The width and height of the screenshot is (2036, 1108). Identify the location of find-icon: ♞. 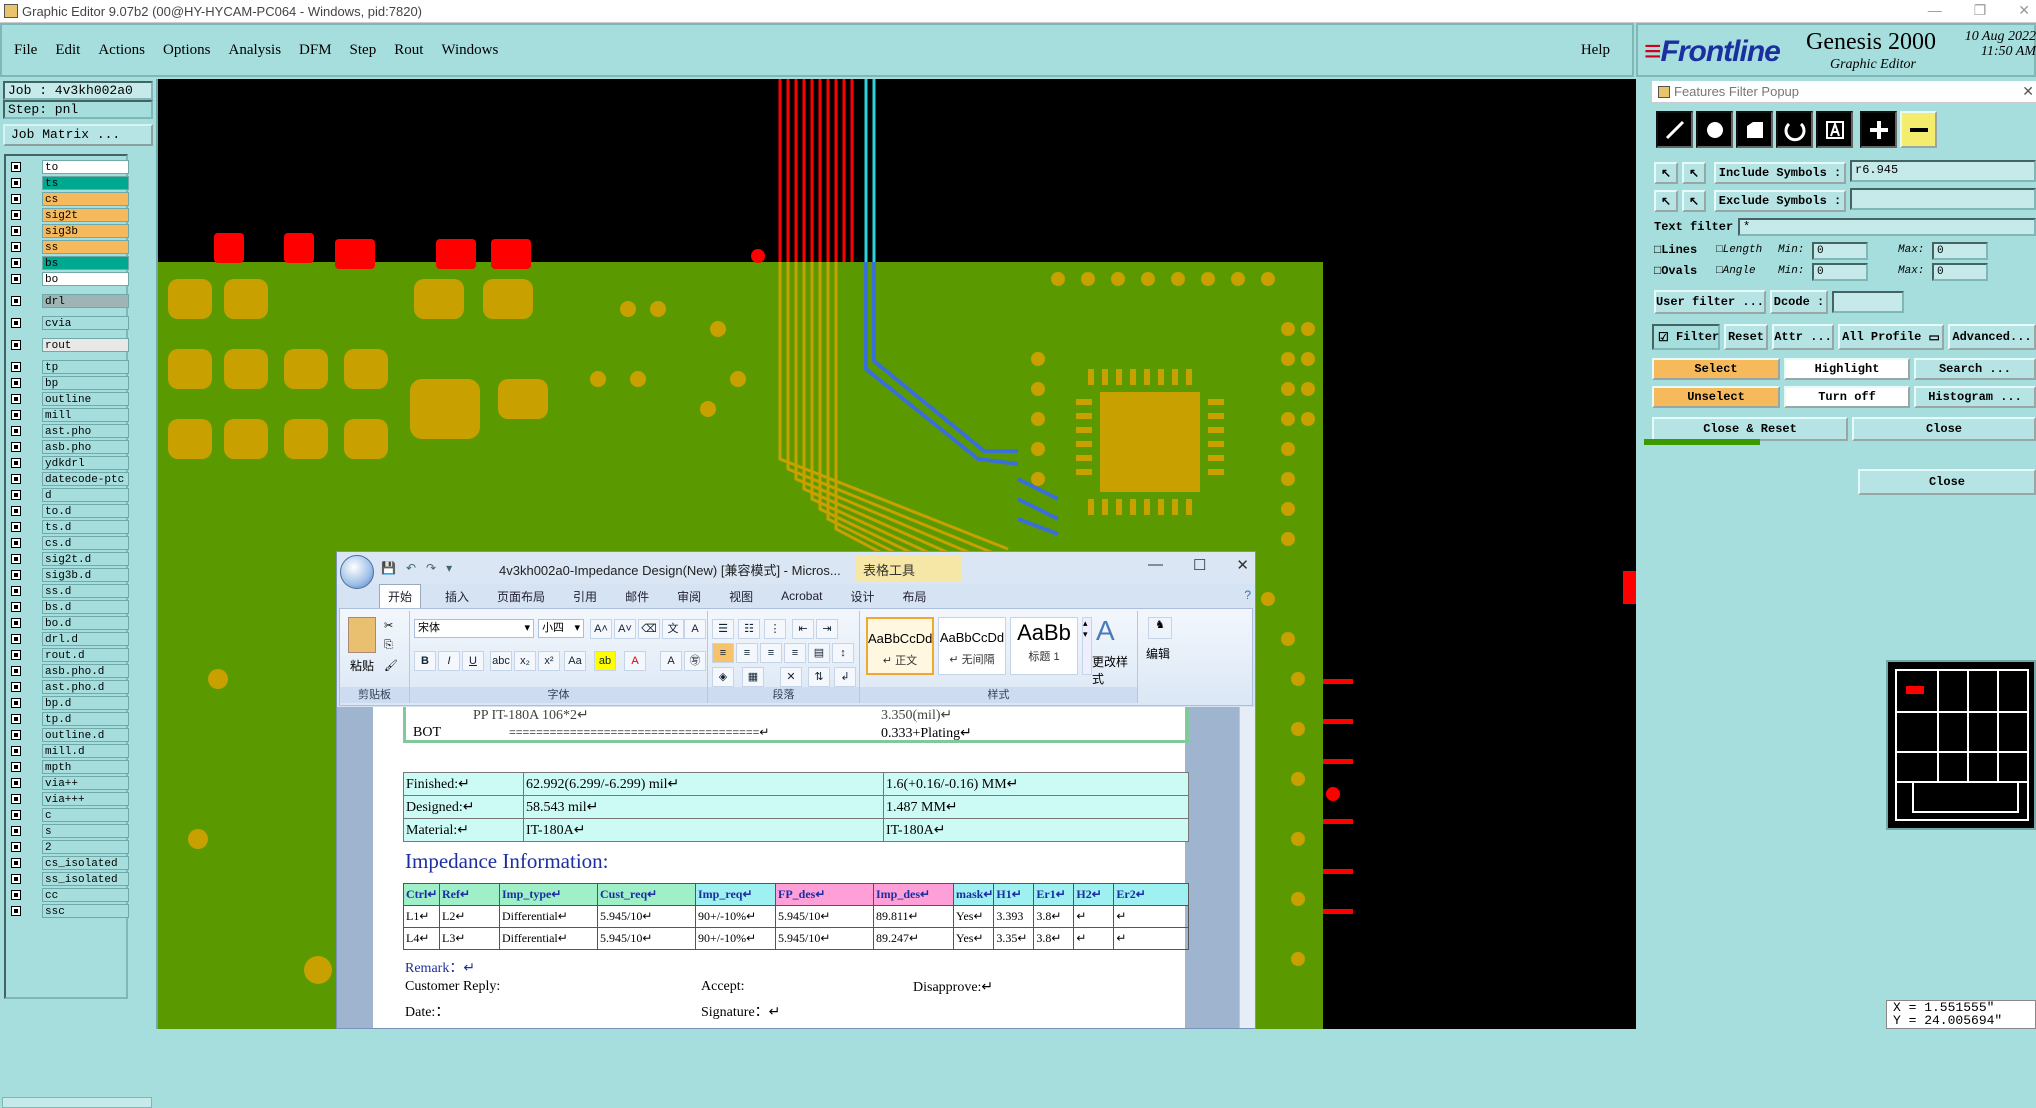
(1160, 628).